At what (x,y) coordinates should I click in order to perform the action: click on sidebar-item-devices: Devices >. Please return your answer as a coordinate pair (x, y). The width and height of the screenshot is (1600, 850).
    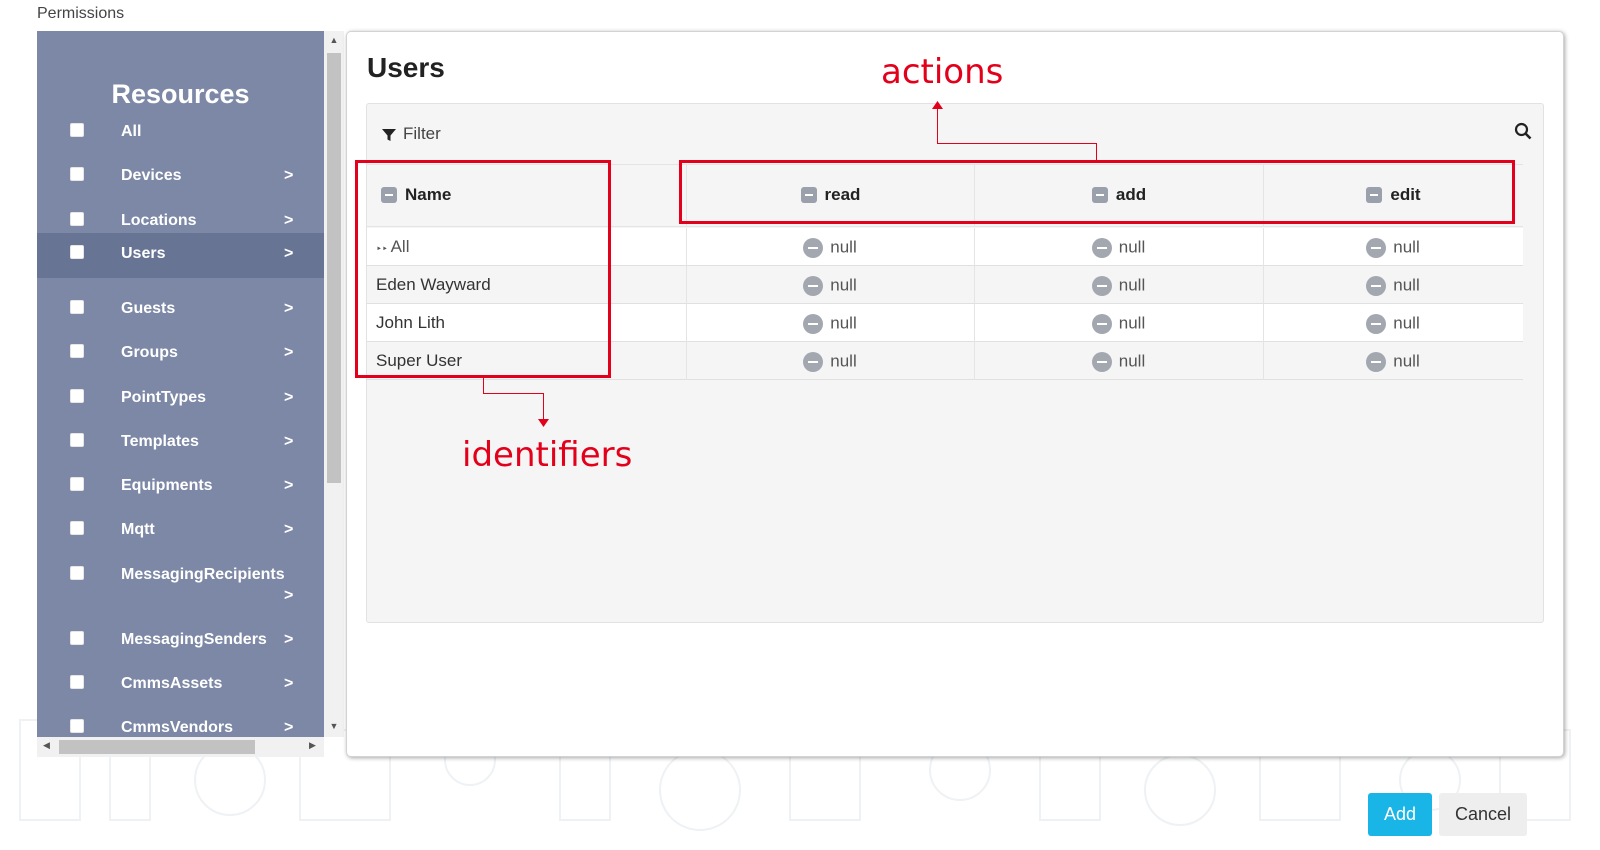
    Looking at the image, I should click on (180, 177).